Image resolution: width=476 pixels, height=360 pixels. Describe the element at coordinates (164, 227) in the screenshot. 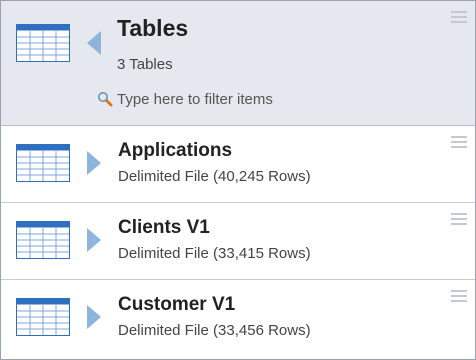

I see `table-name: Clients V1` at that location.